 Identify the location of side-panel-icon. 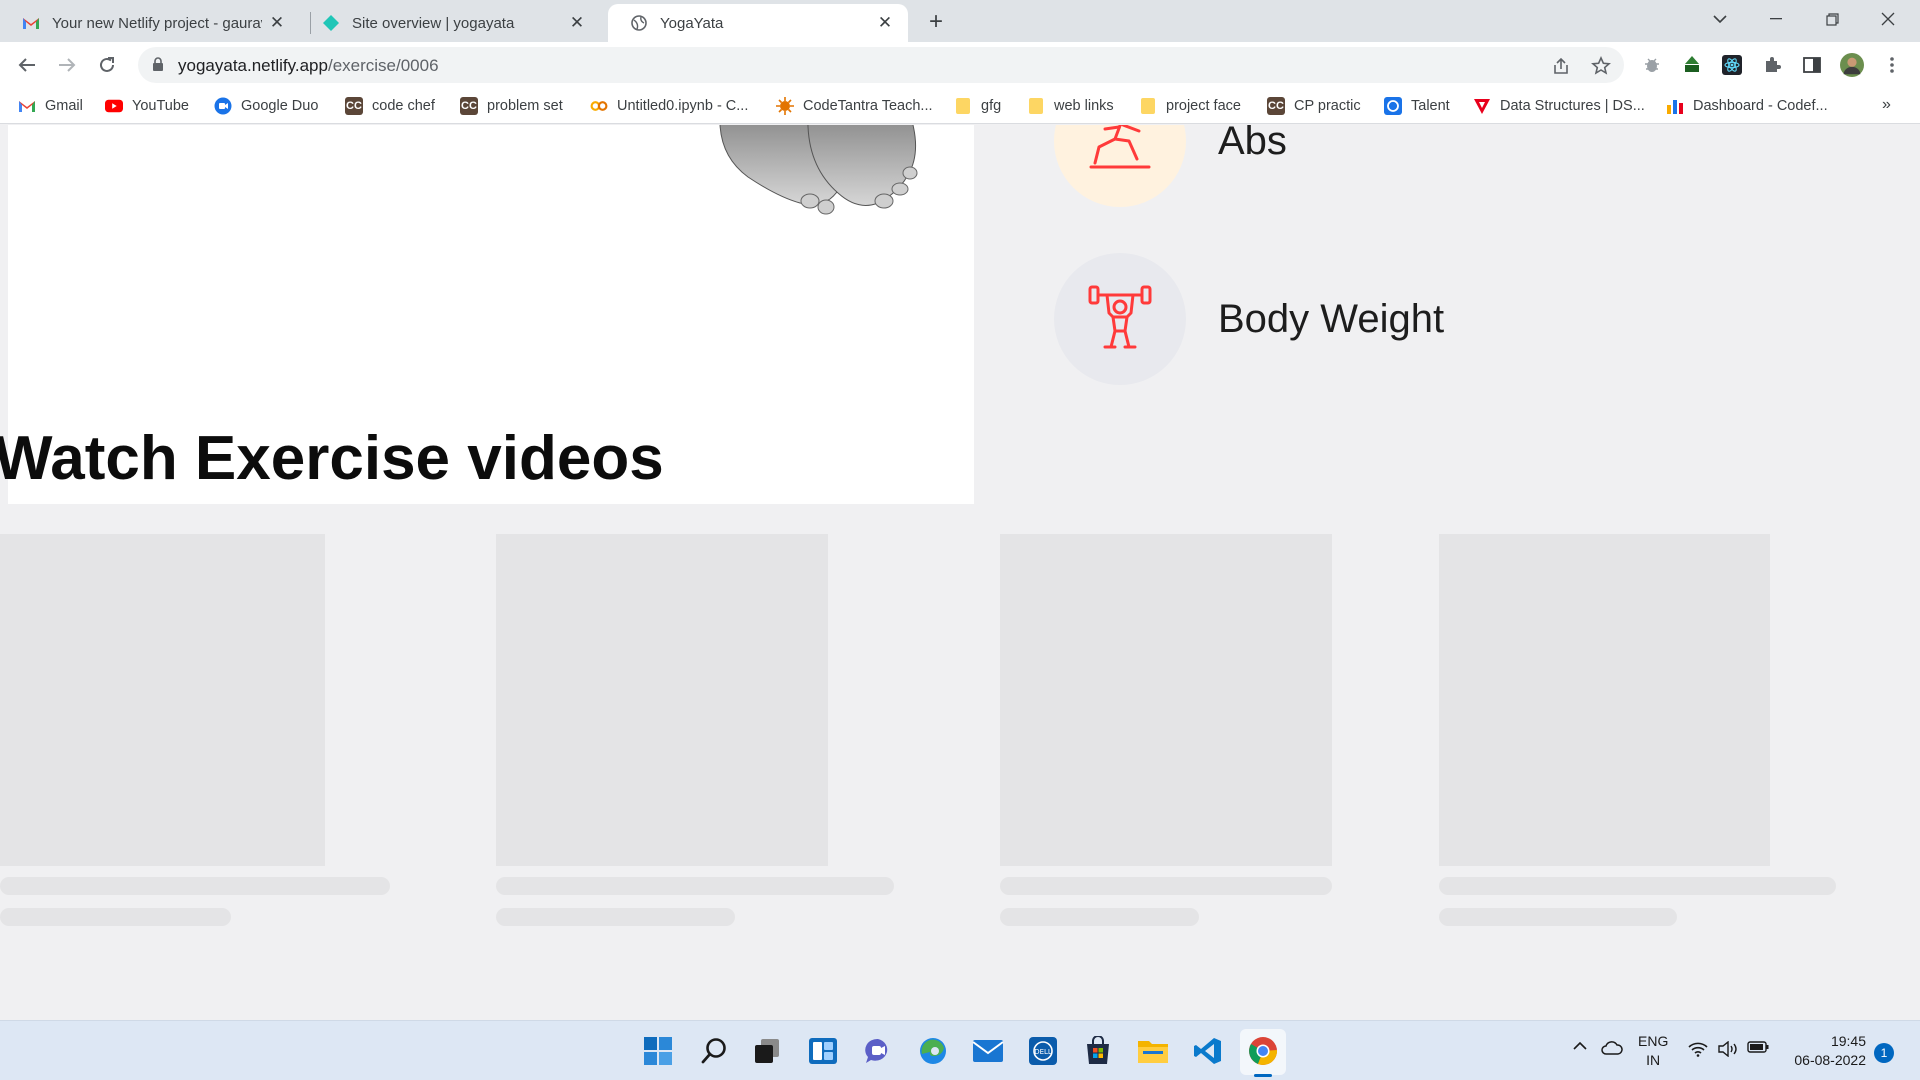
(1812, 65).